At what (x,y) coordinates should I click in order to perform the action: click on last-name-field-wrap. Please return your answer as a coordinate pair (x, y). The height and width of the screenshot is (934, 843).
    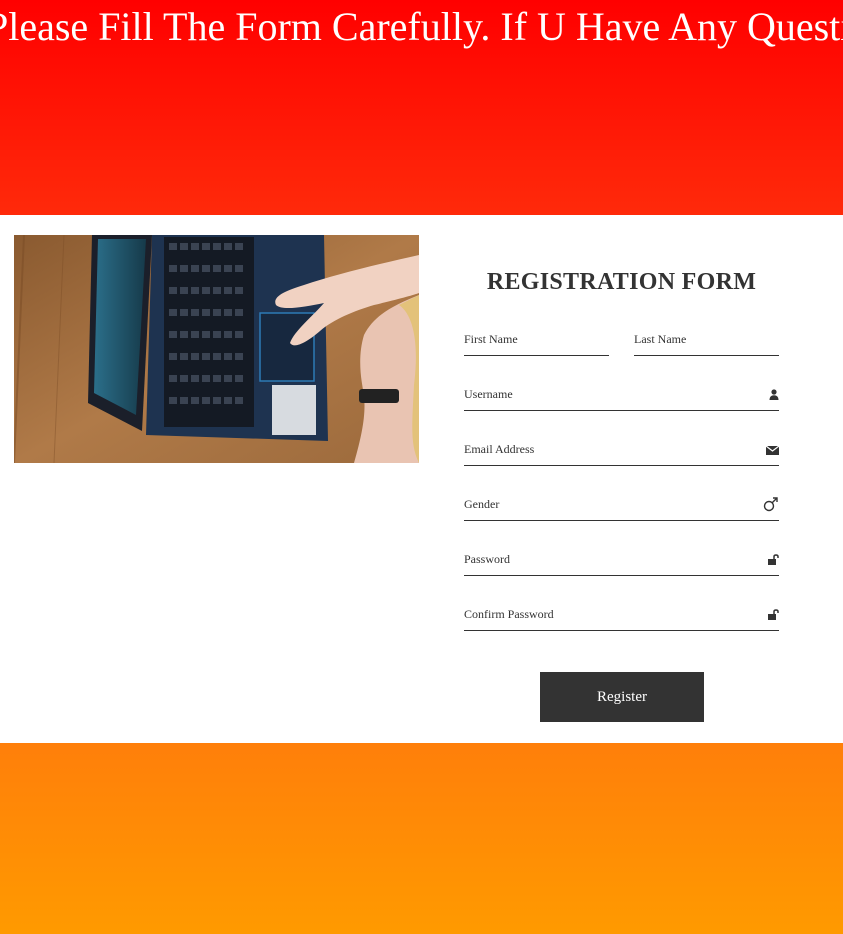
    Looking at the image, I should click on (706, 340).